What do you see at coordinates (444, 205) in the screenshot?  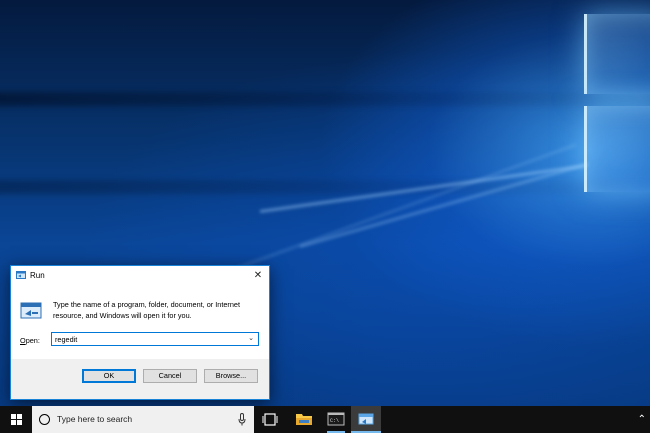 I see `wallpaper-light-beam` at bounding box center [444, 205].